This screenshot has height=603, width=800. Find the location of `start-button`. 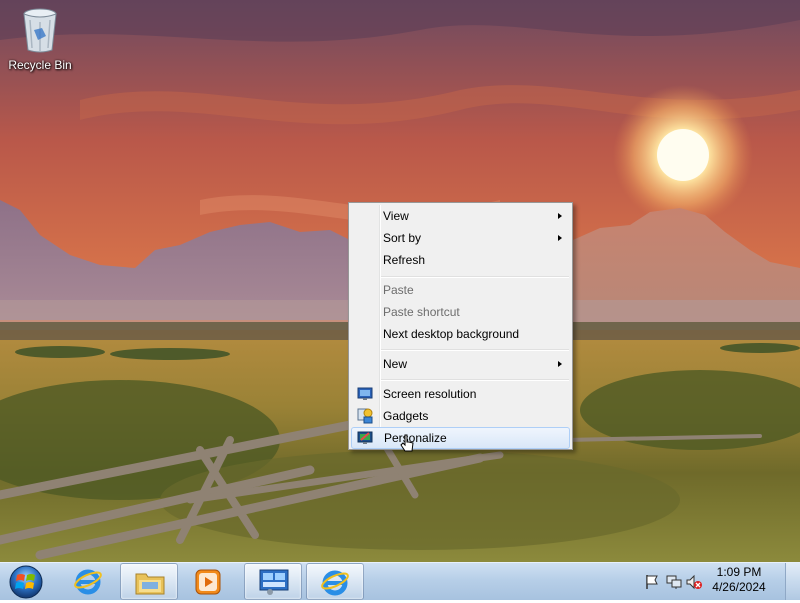

start-button is located at coordinates (26, 582).